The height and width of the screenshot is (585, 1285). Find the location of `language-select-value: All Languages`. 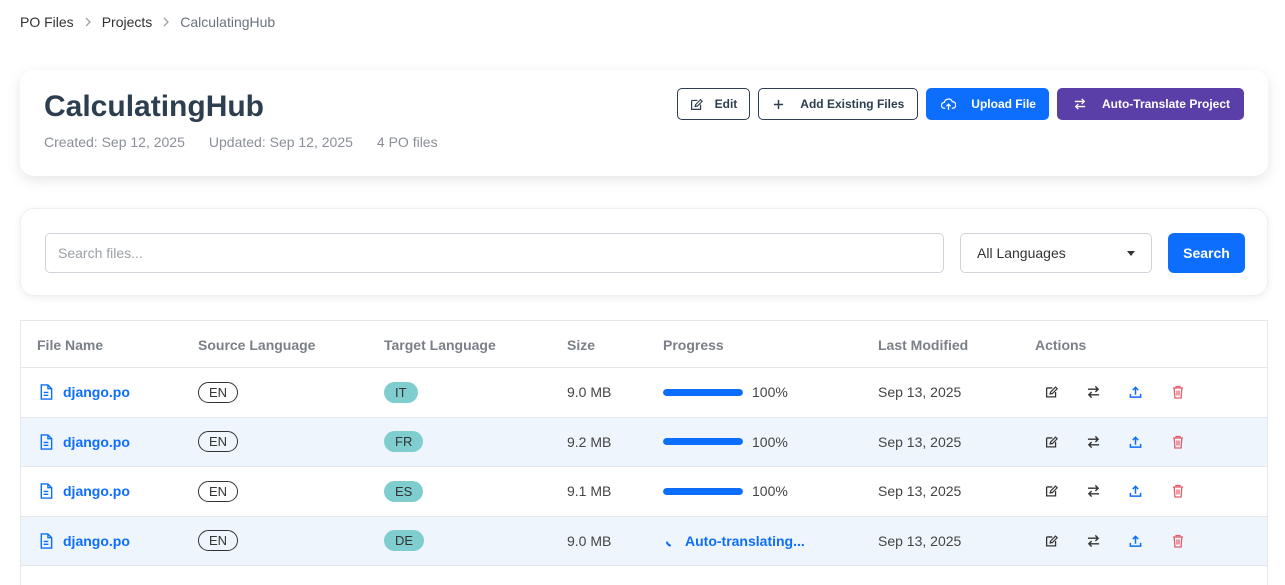

language-select-value: All Languages is located at coordinates (1021, 253).